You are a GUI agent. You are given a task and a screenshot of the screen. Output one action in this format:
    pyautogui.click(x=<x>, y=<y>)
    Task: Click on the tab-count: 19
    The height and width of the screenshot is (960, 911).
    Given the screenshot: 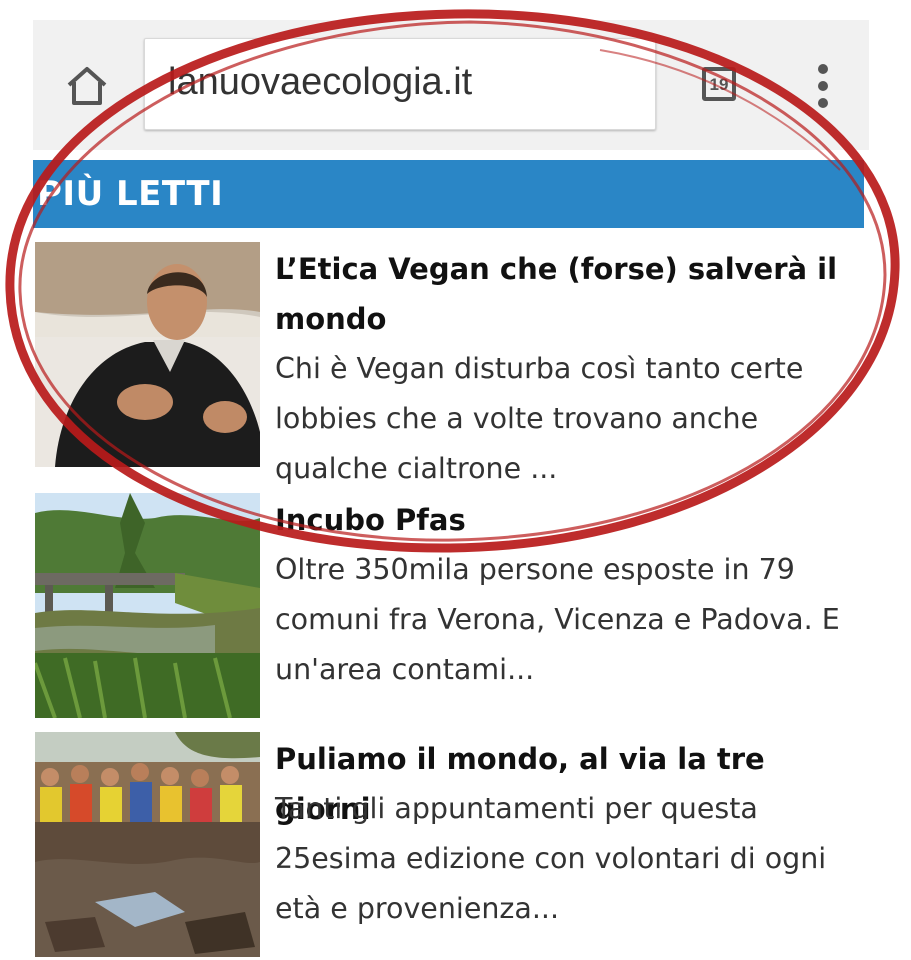 What is the action you would take?
    pyautogui.click(x=719, y=84)
    